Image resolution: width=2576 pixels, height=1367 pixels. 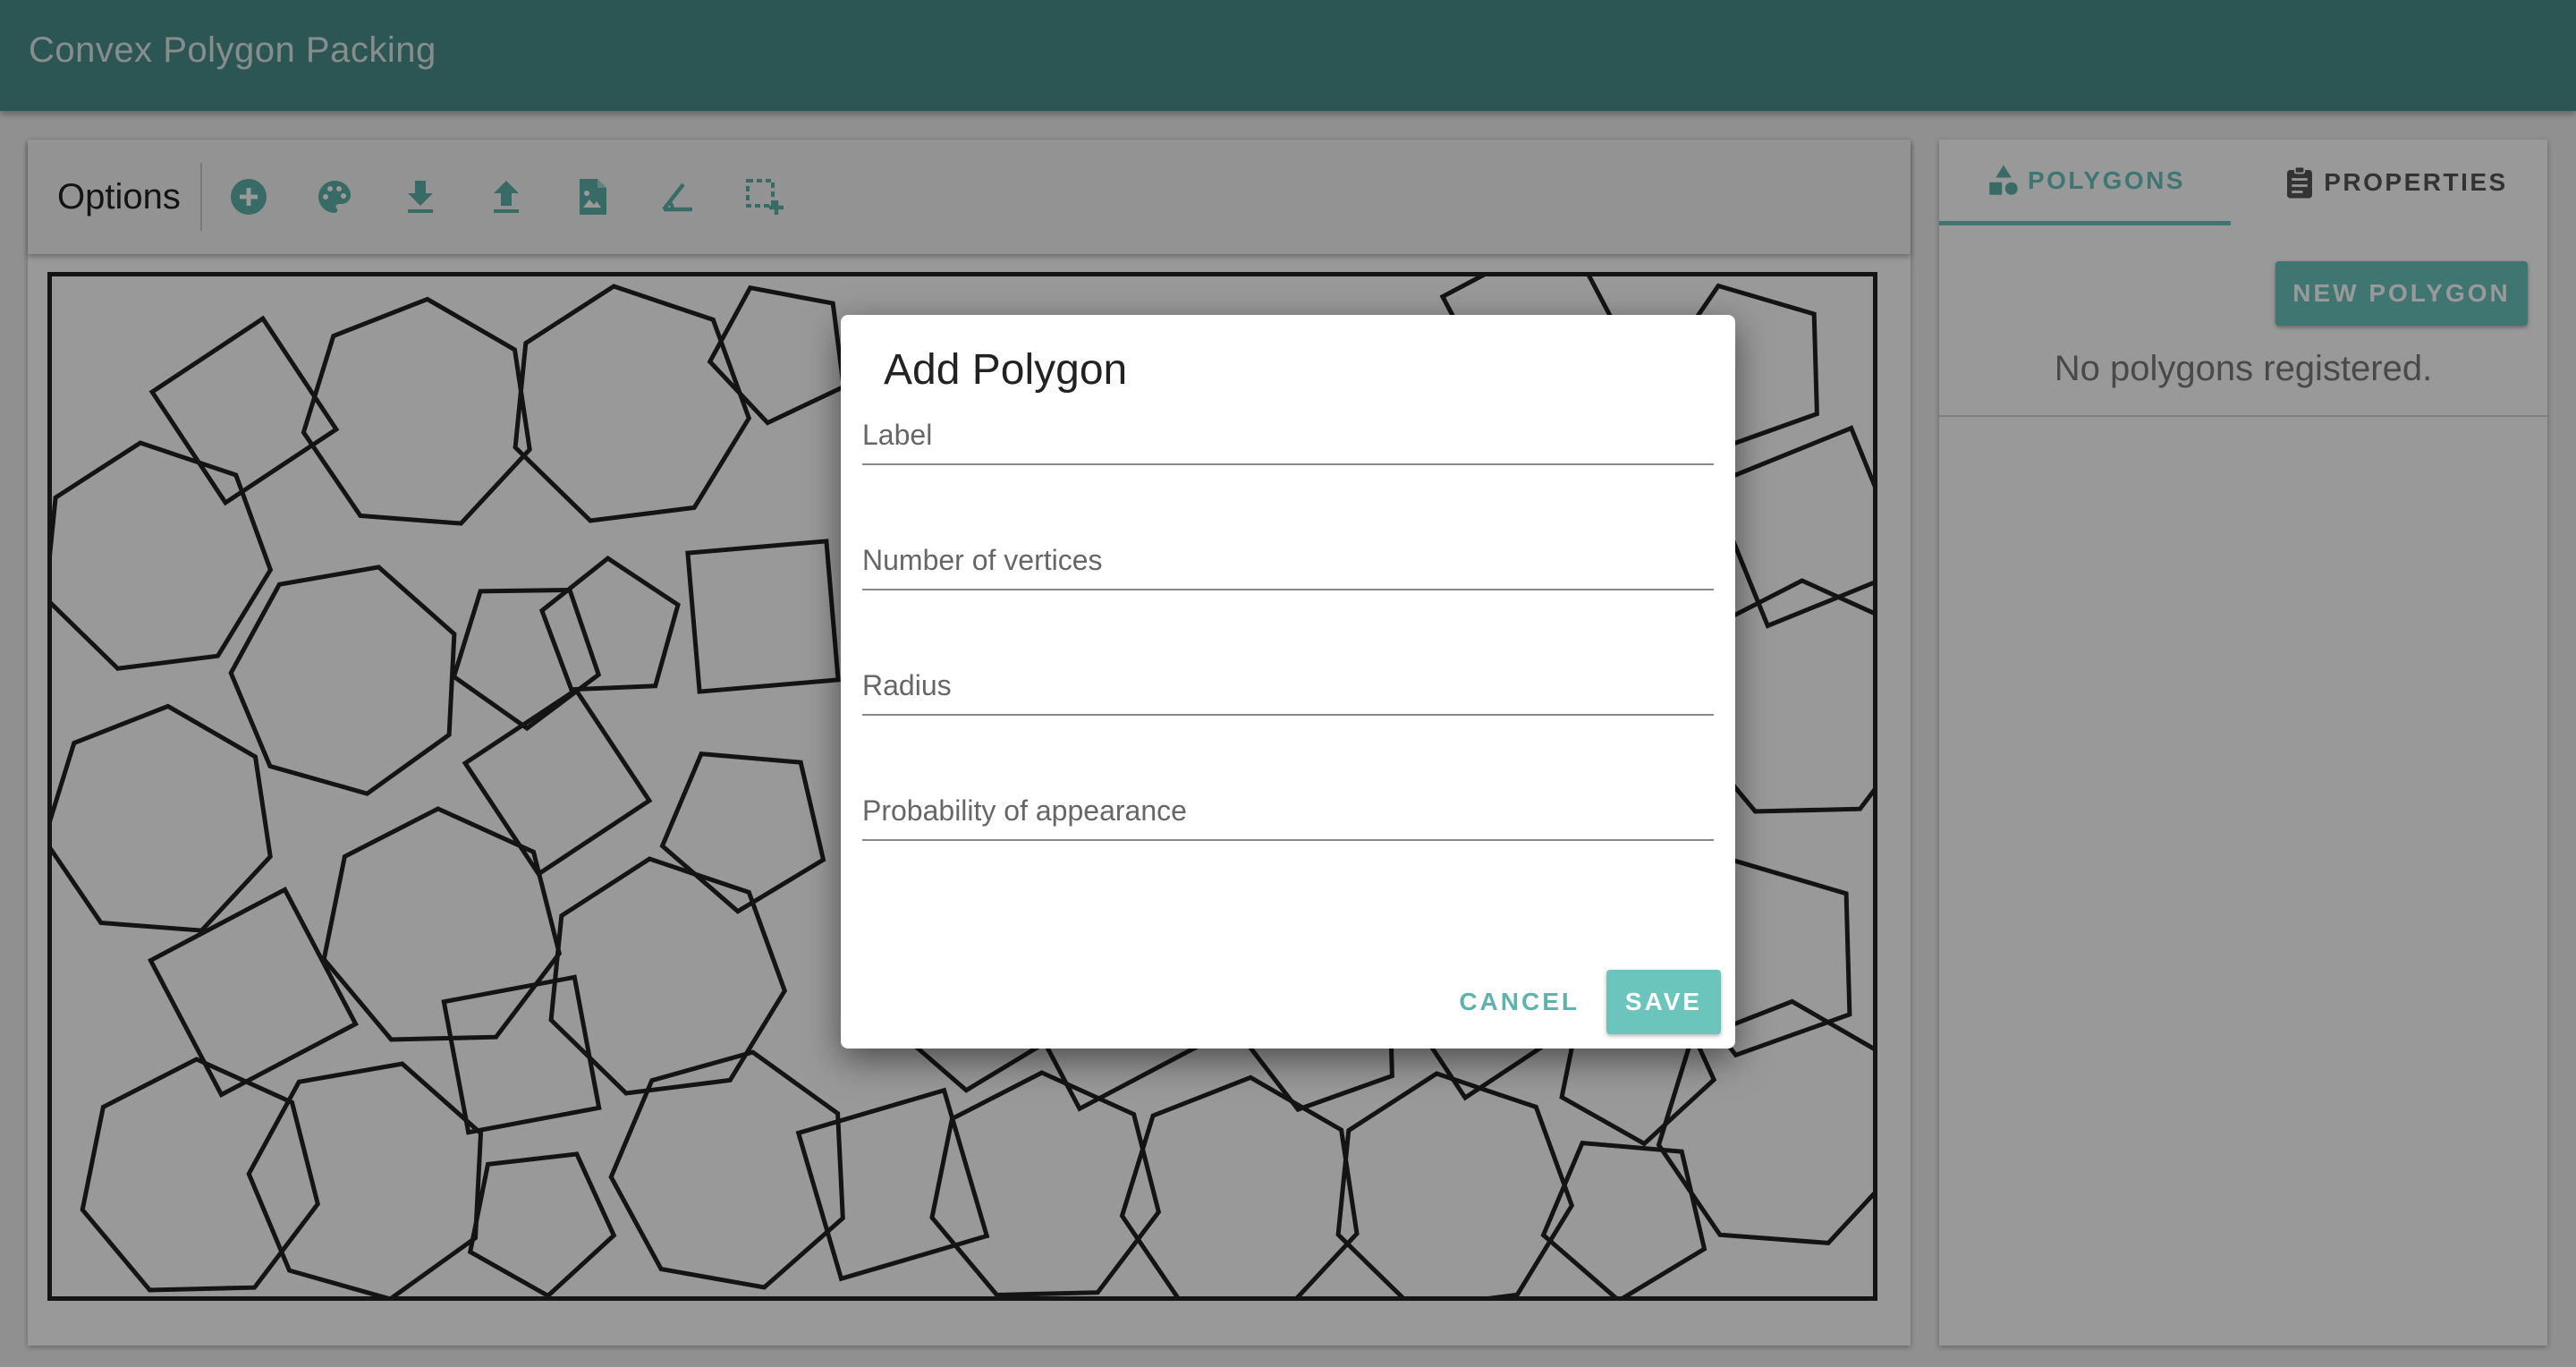 I want to click on radius-input, so click(x=1288, y=685).